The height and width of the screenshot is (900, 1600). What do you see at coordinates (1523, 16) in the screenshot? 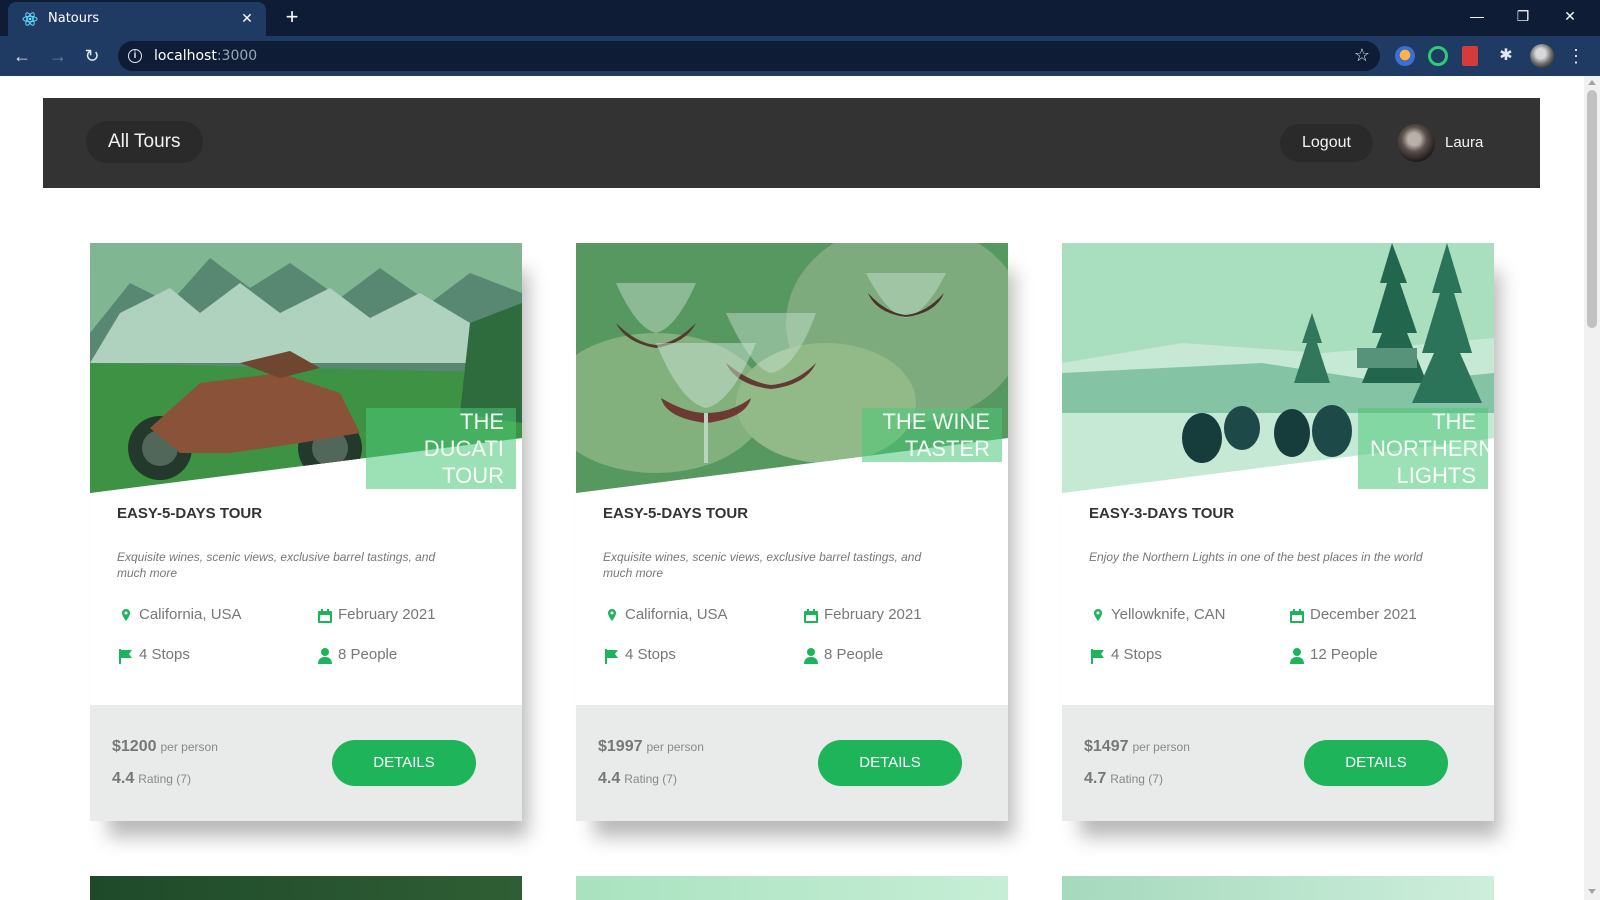
I see `restore-icon: ❐` at bounding box center [1523, 16].